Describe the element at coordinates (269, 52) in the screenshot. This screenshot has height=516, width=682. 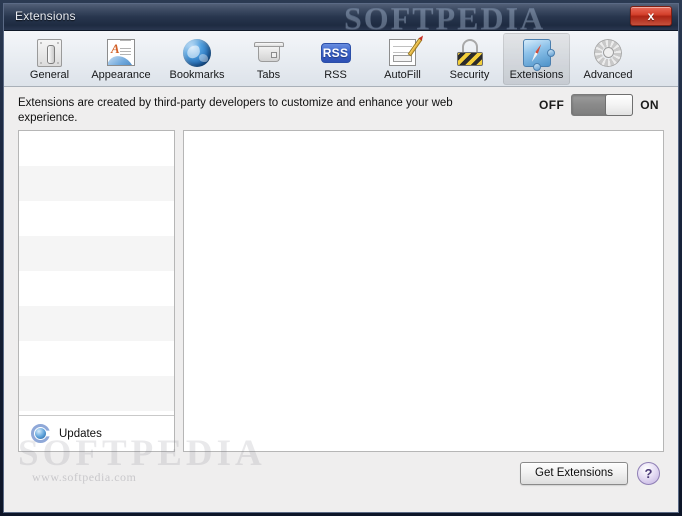
I see `tabs-icon` at that location.